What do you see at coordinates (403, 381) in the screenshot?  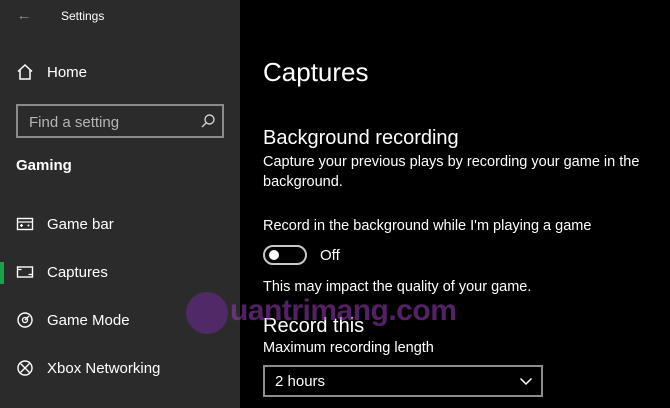 I see `max-recording-length-dropdown: 2 hours` at bounding box center [403, 381].